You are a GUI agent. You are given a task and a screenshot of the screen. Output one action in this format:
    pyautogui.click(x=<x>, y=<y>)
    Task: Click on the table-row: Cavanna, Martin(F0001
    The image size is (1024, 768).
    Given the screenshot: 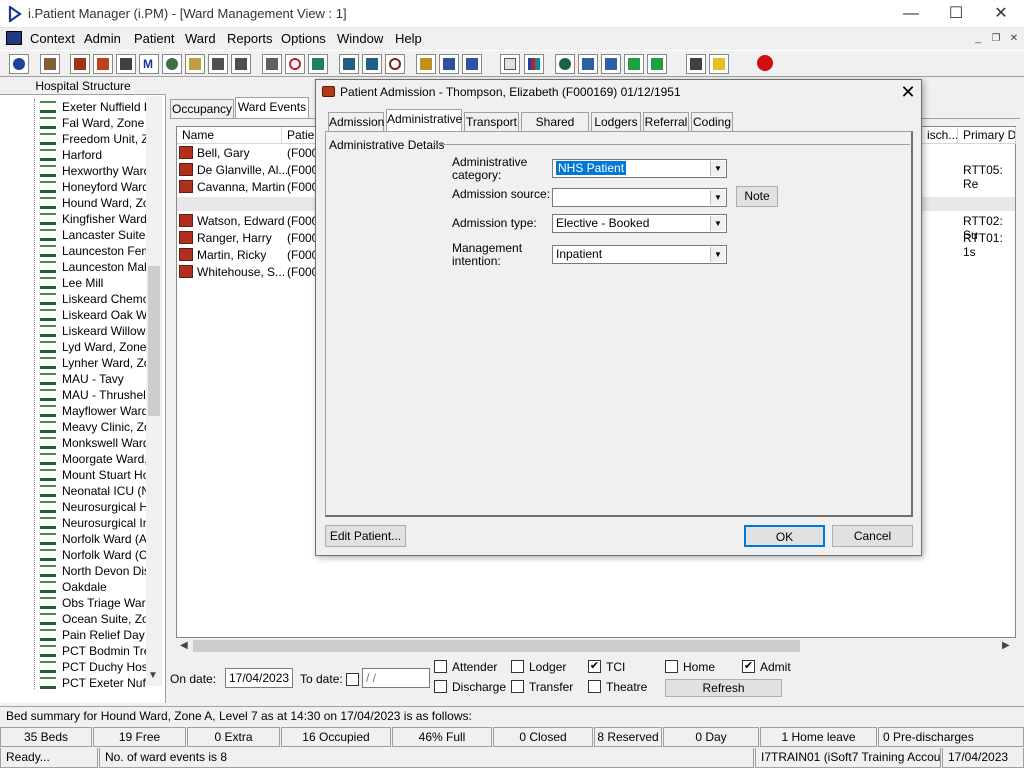 What is the action you would take?
    pyautogui.click(x=247, y=187)
    